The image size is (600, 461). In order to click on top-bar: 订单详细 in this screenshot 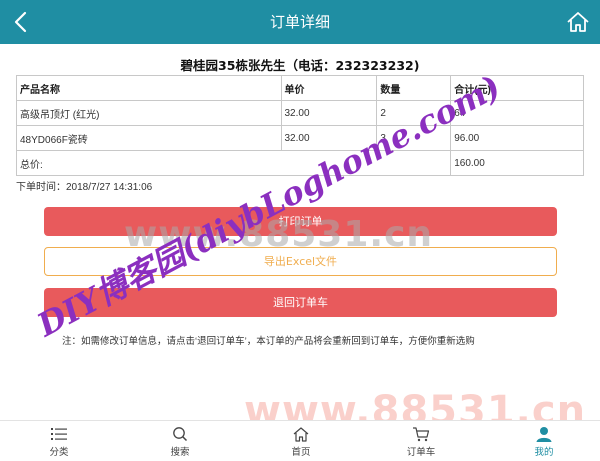, I will do `click(300, 22)`.